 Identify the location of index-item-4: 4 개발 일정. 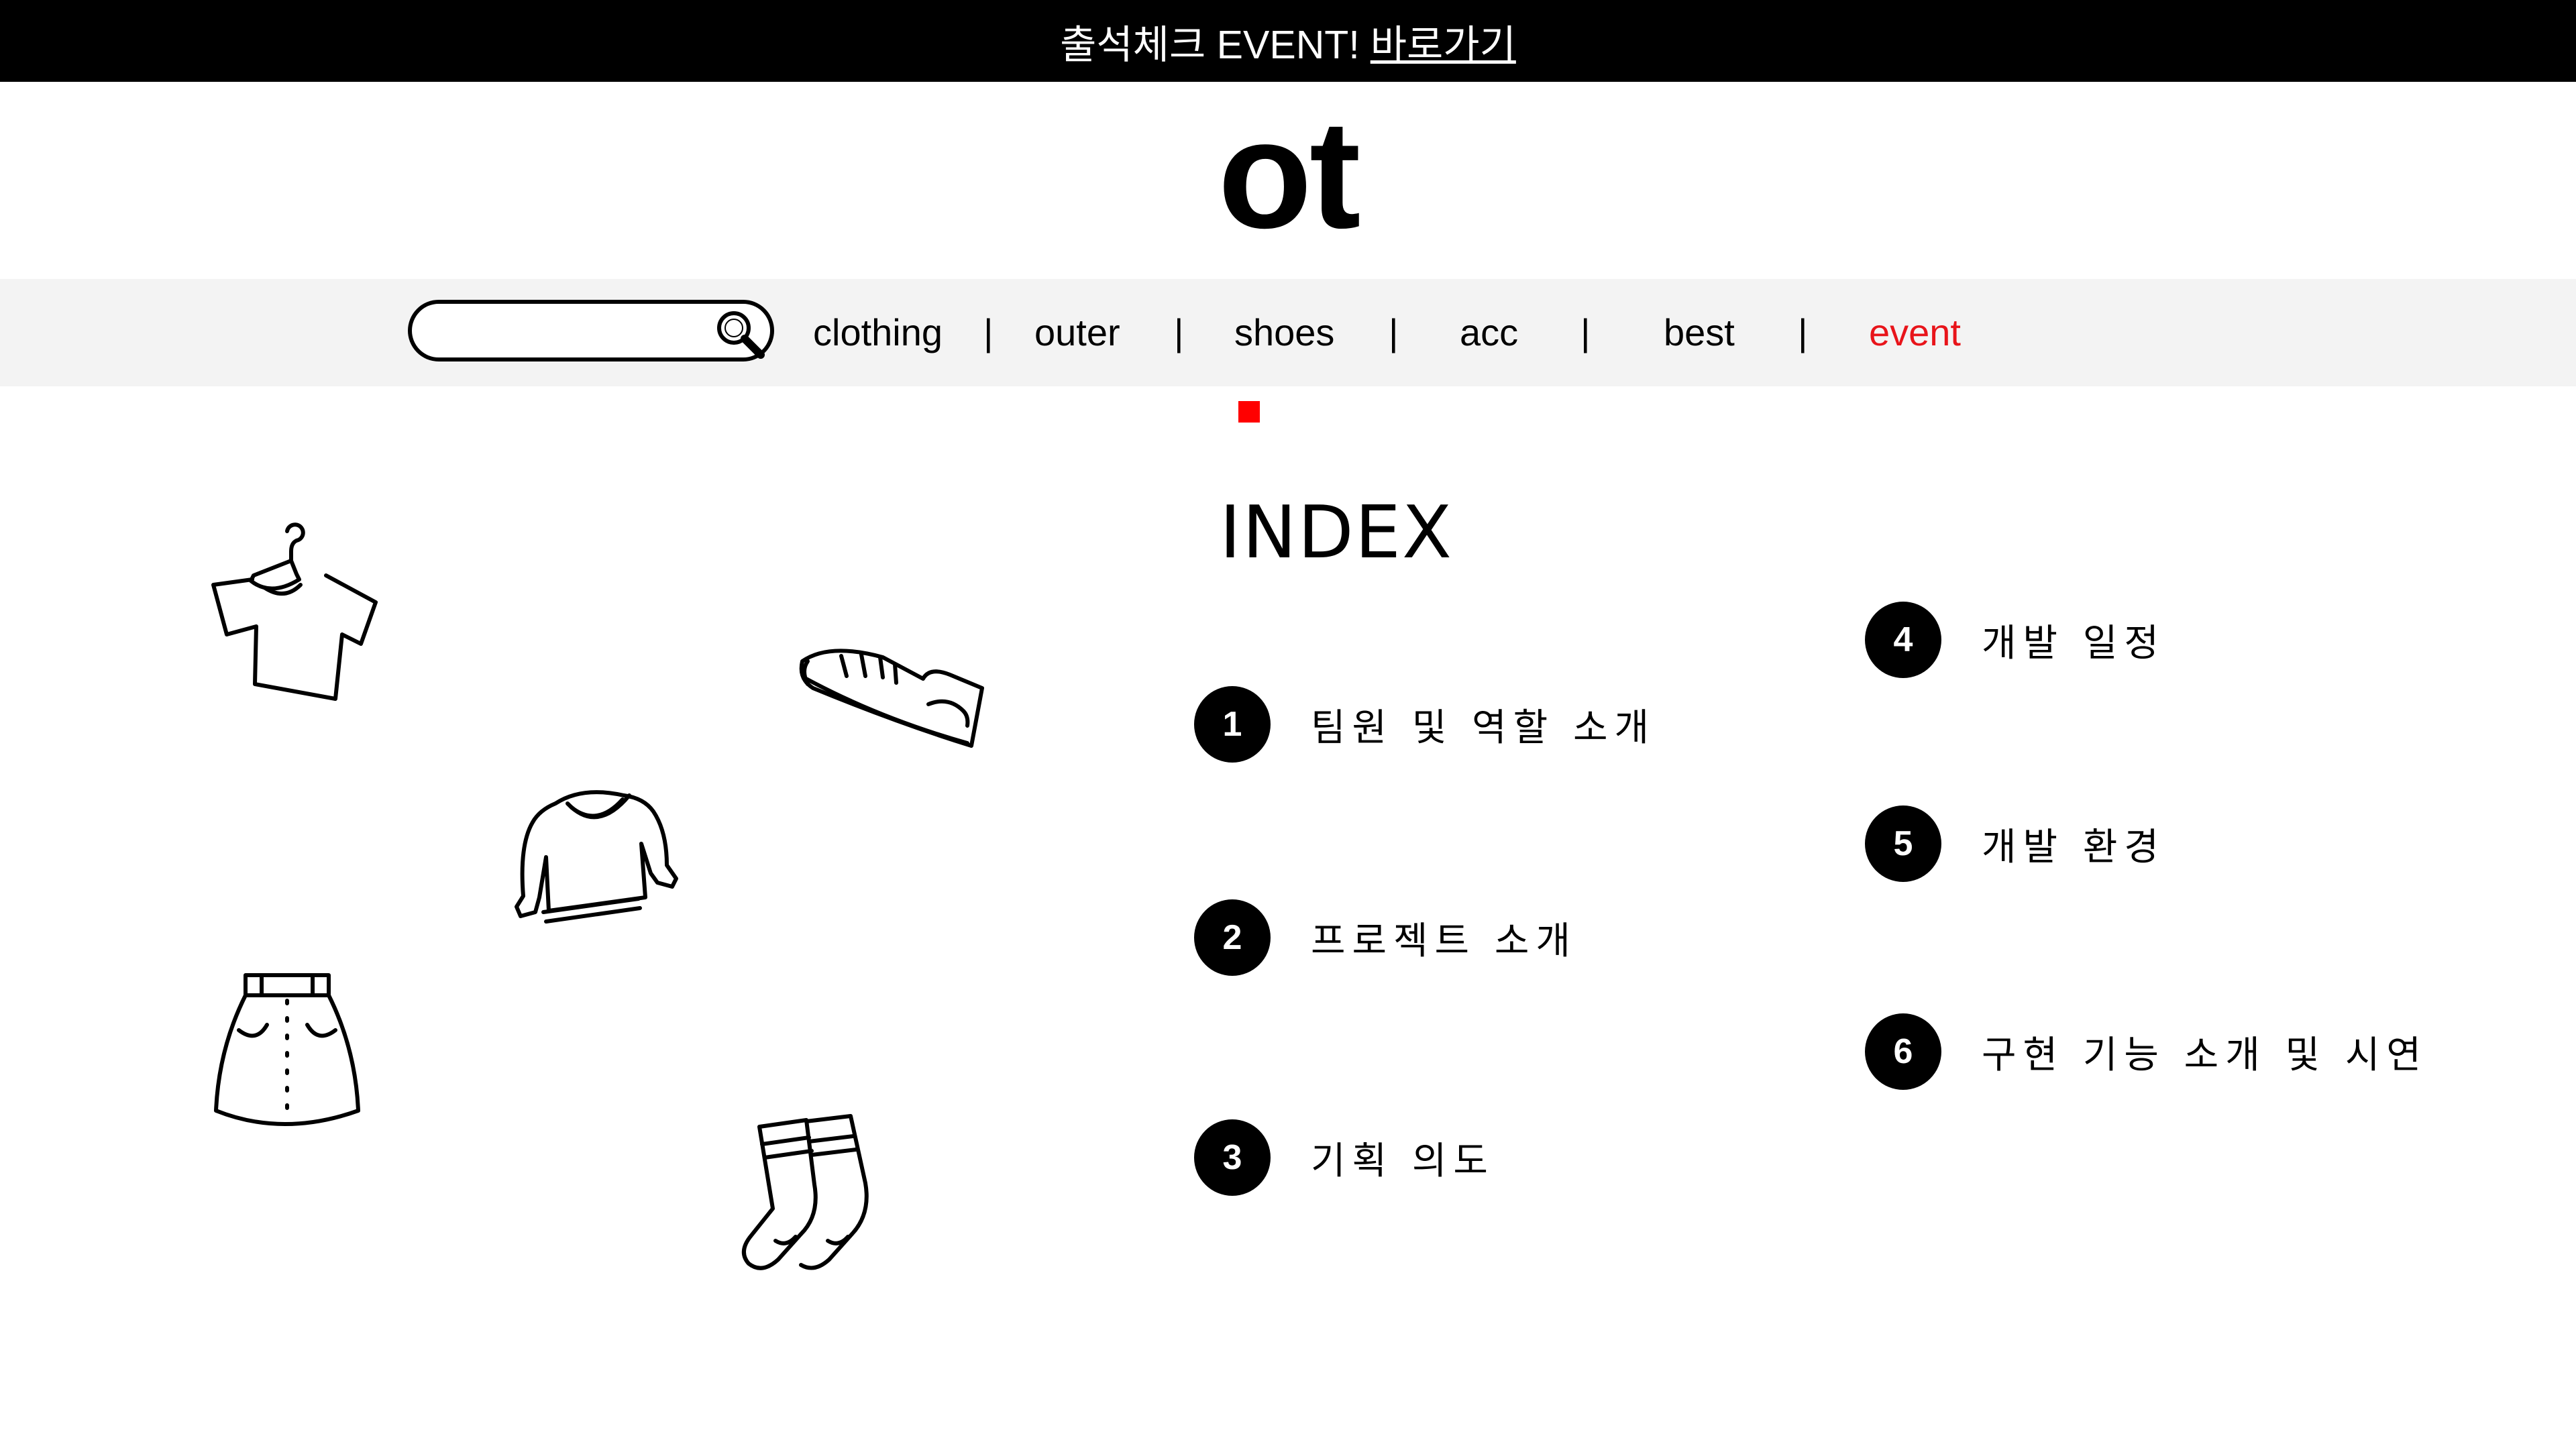
(2015, 640).